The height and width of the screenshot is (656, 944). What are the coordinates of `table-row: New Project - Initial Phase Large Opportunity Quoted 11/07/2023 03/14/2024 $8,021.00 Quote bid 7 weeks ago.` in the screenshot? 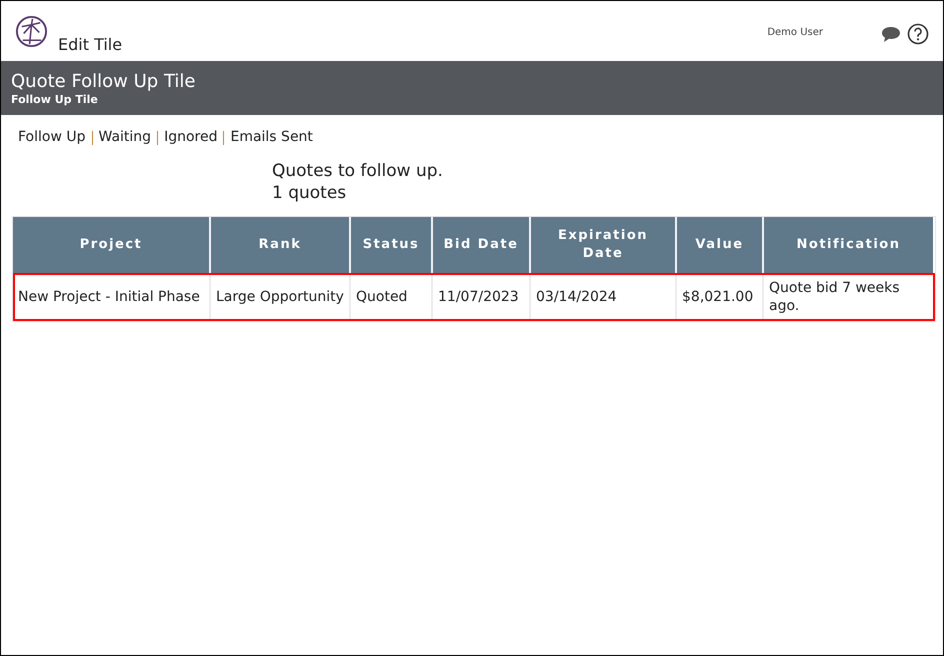 It's located at (474, 297).